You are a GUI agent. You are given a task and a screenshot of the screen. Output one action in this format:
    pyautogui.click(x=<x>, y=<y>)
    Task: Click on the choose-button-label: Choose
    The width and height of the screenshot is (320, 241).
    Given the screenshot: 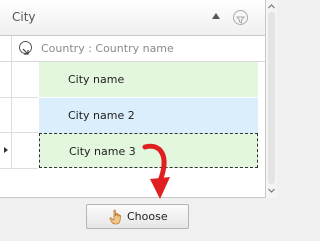 What is the action you would take?
    pyautogui.click(x=147, y=216)
    